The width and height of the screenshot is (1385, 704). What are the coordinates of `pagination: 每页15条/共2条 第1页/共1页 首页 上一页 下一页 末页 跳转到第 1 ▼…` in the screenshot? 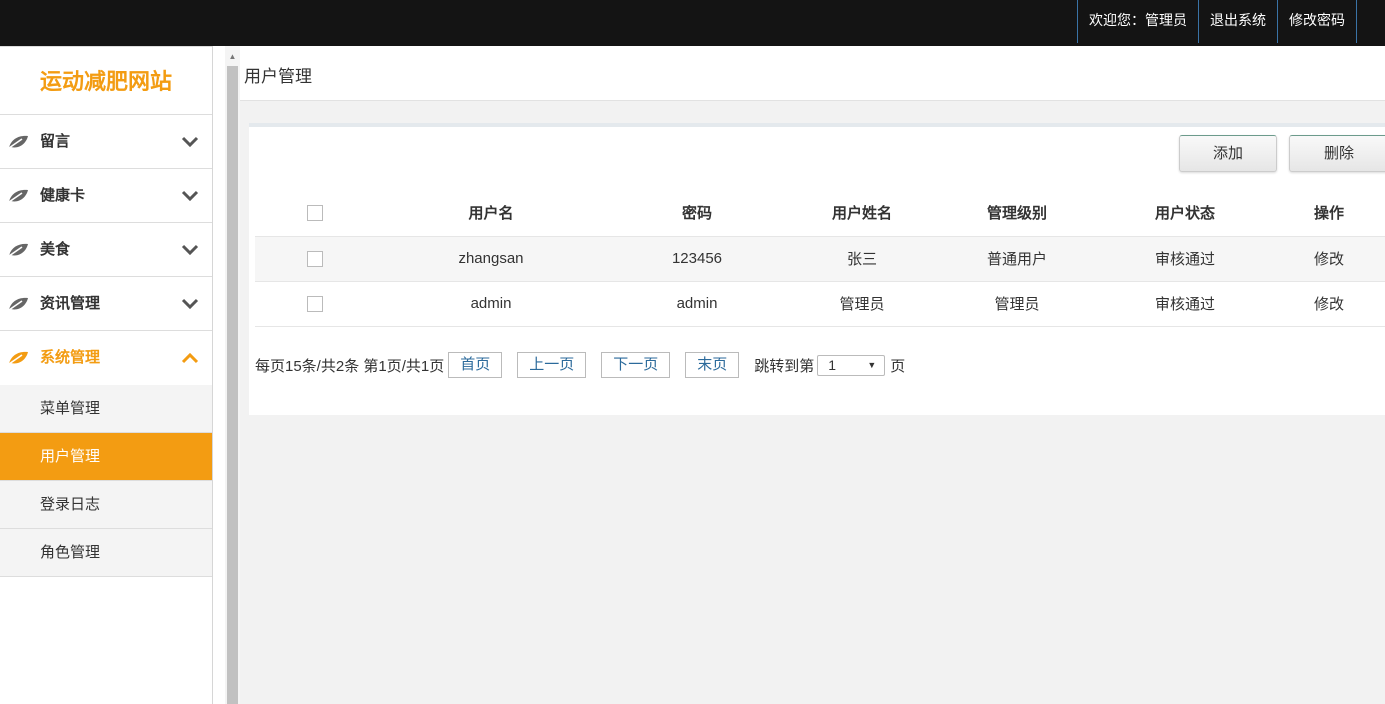 It's located at (580, 365).